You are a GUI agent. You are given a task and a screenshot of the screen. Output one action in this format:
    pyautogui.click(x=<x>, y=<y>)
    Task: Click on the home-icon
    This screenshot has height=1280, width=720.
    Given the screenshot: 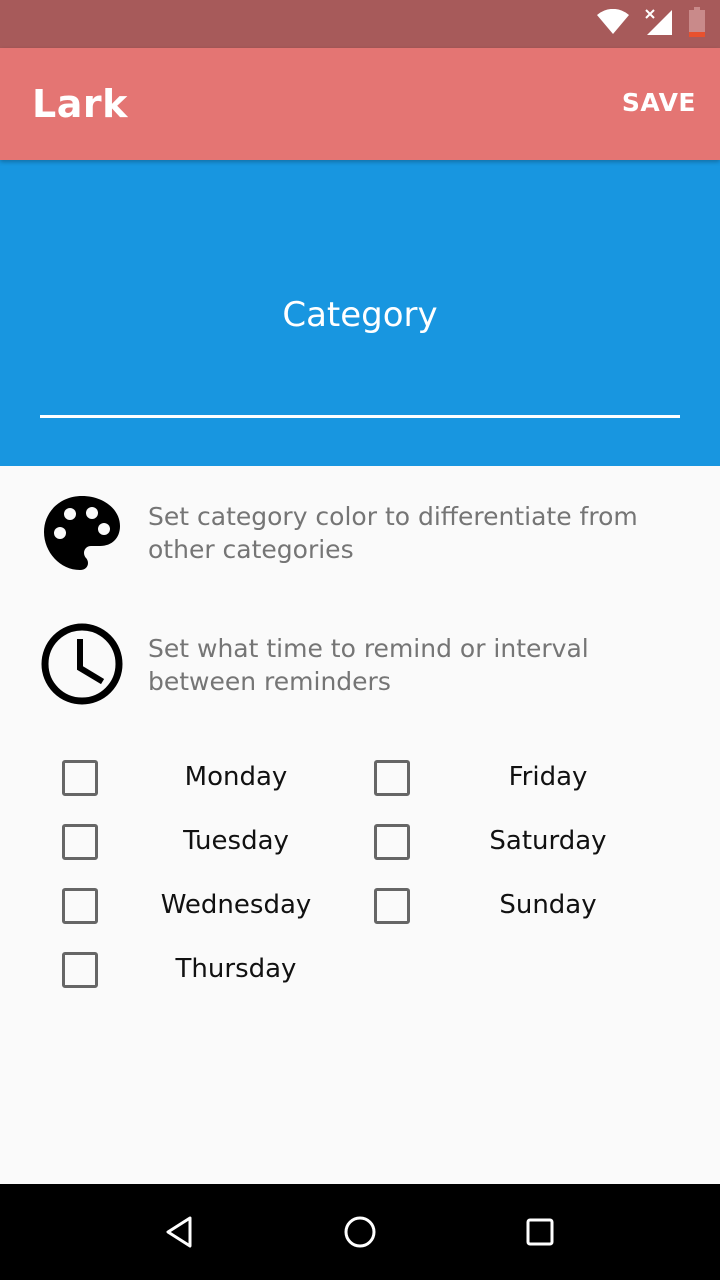 What is the action you would take?
    pyautogui.click(x=360, y=1232)
    